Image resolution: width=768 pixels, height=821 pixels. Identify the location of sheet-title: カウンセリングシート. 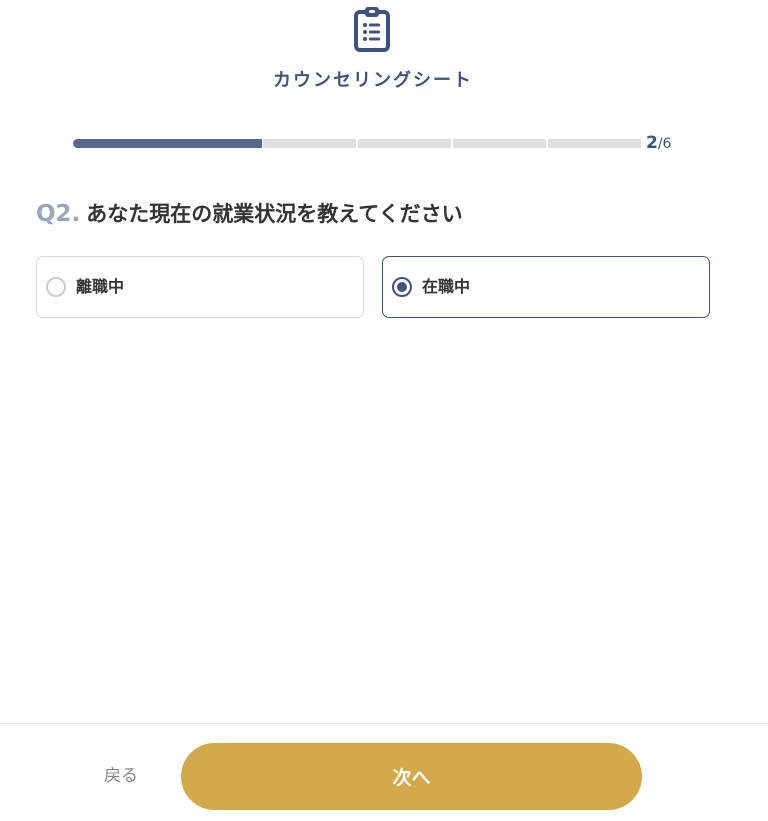
(373, 80).